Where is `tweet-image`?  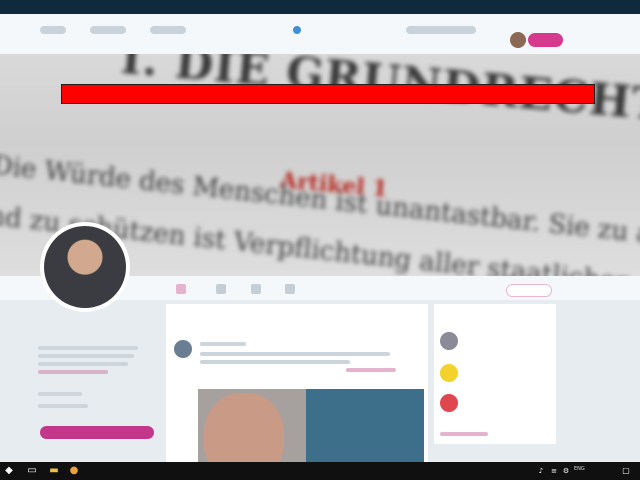
tweet-image is located at coordinates (311, 425).